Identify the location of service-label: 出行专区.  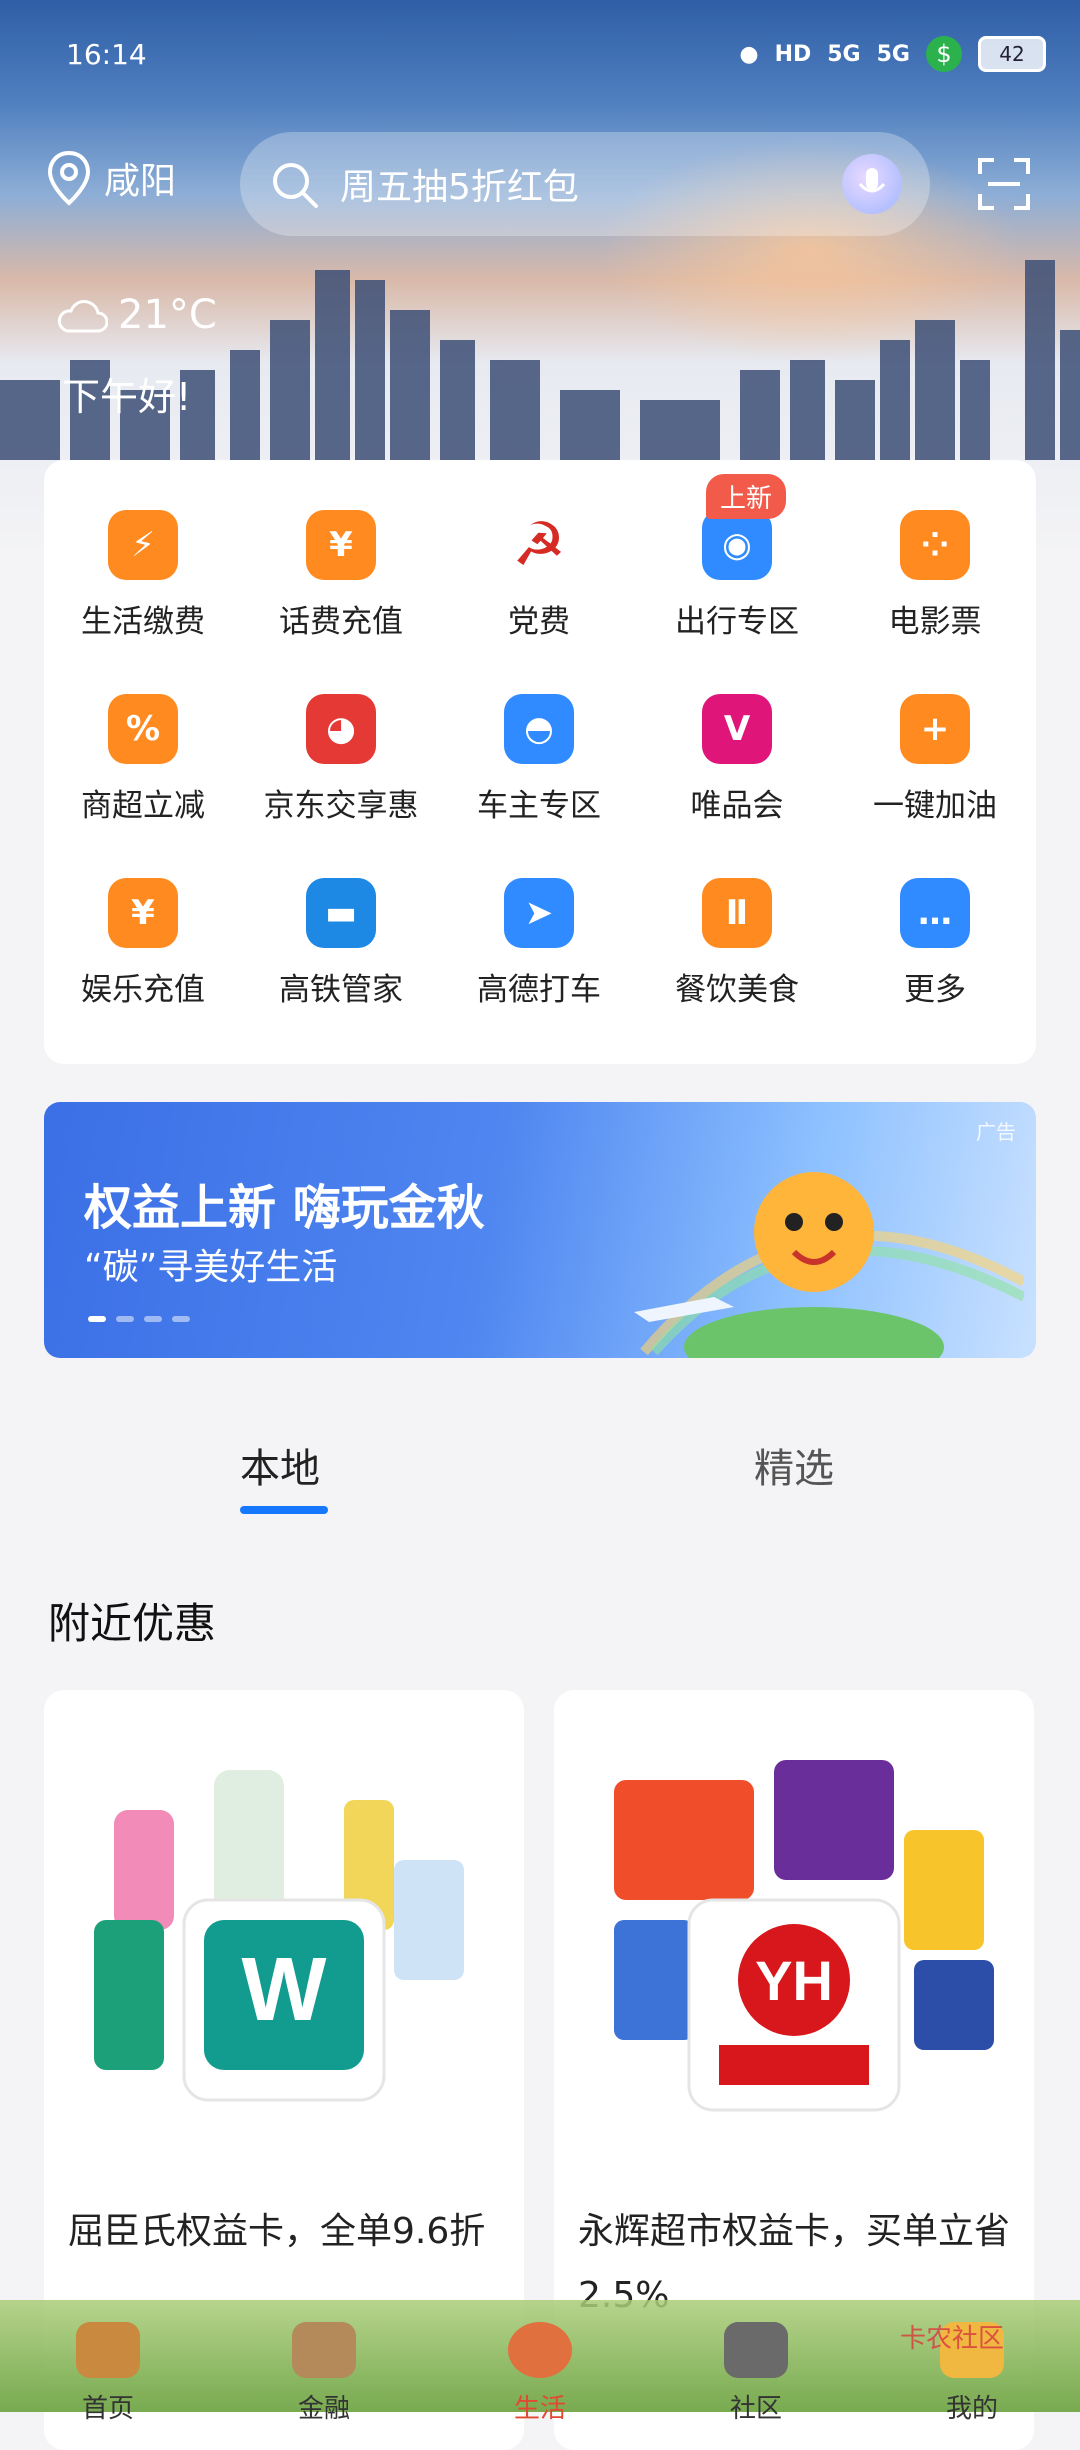
(737, 622).